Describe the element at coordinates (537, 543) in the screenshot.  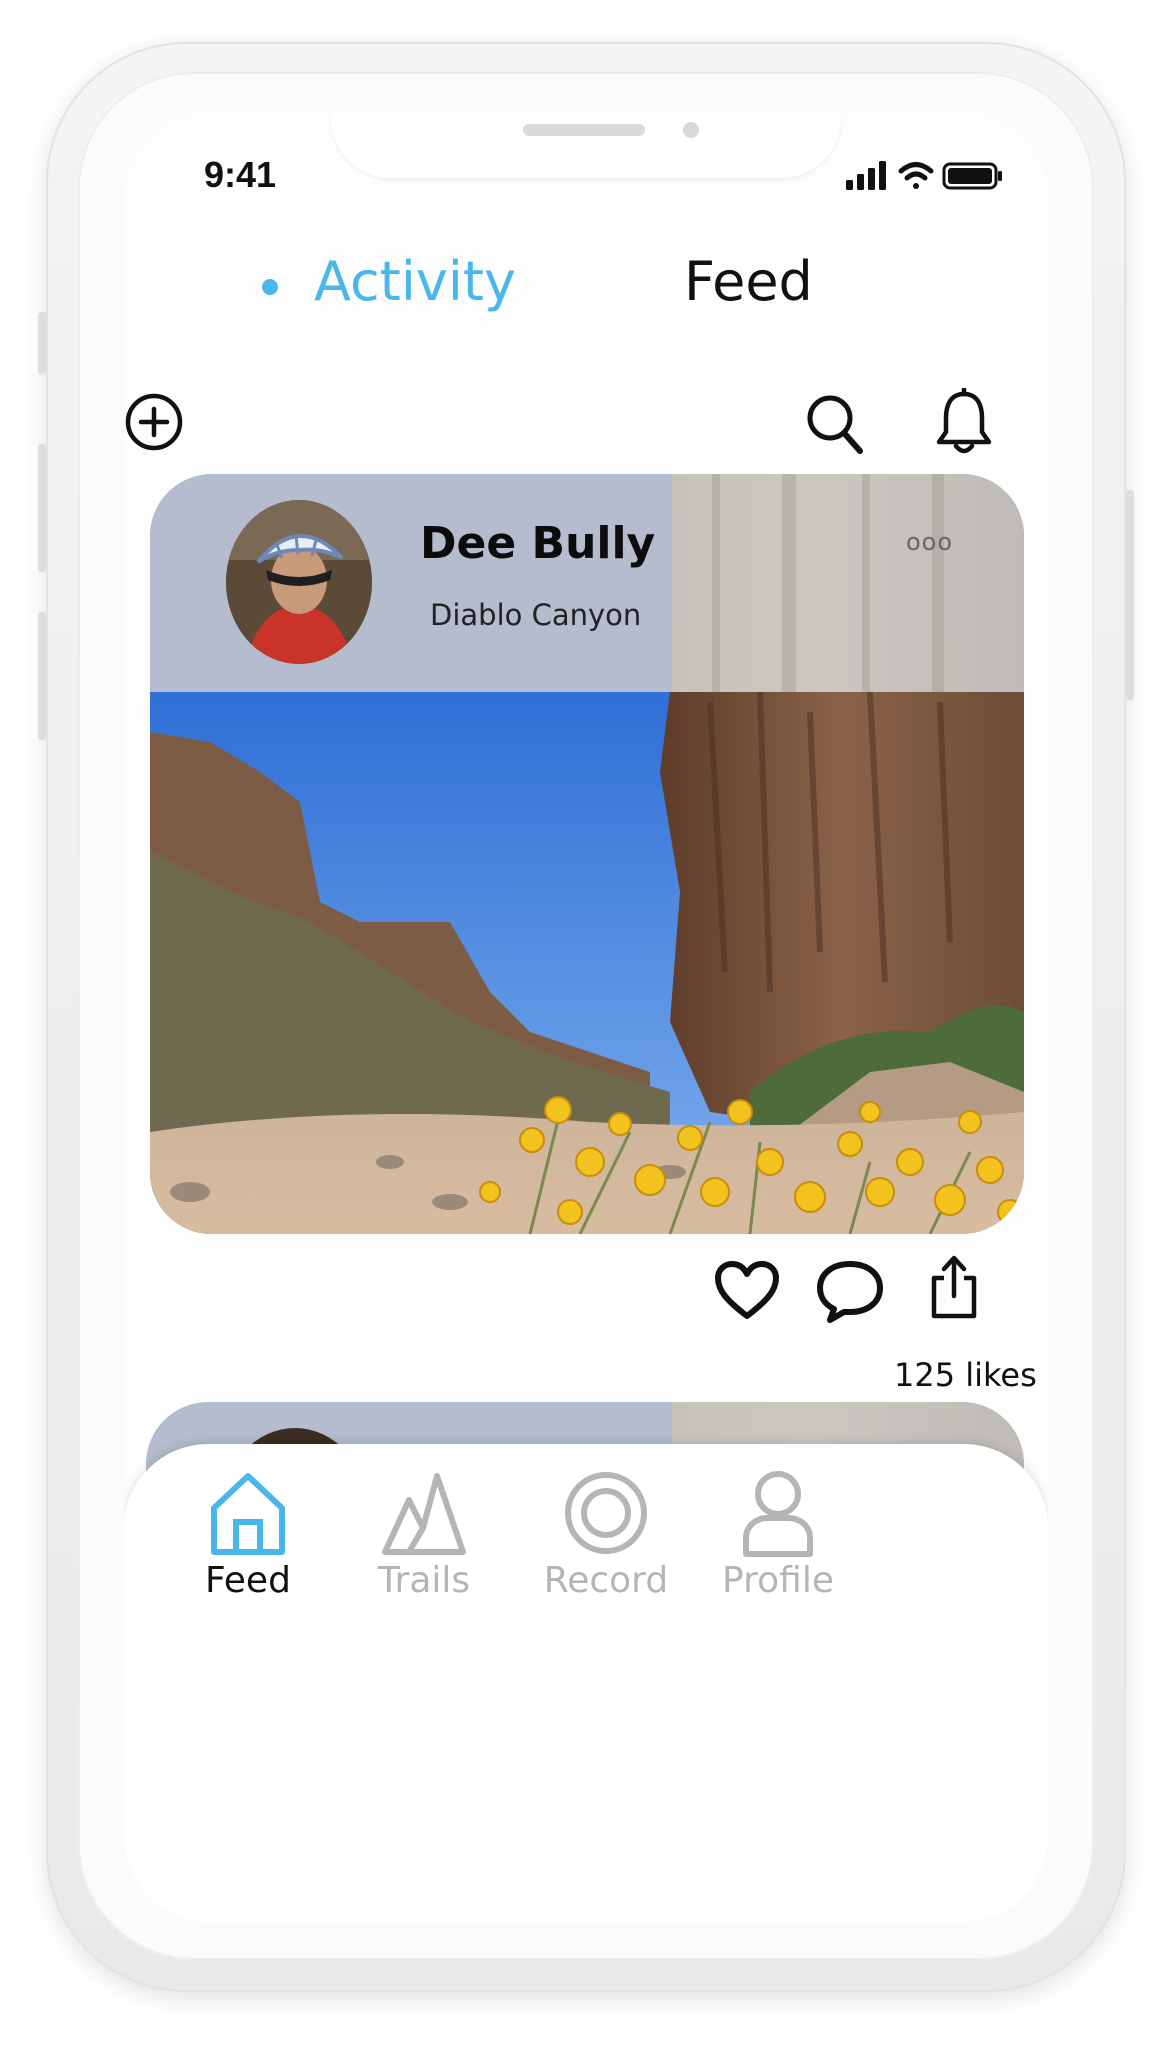
I see `post-author-name: Dee Bully` at that location.